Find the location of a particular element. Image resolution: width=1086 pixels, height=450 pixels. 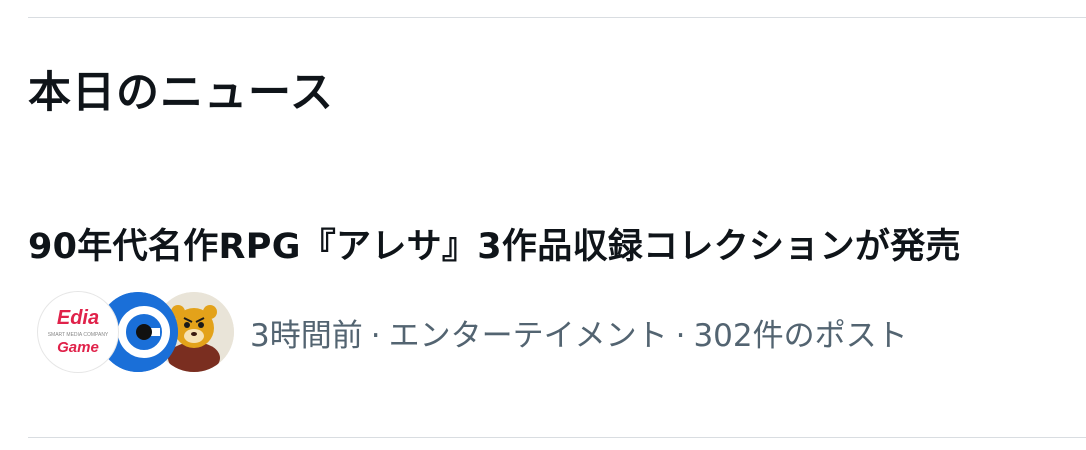

edia-logo-avatar: Edia SMART MEDIA COMPANY Game is located at coordinates (78, 332).